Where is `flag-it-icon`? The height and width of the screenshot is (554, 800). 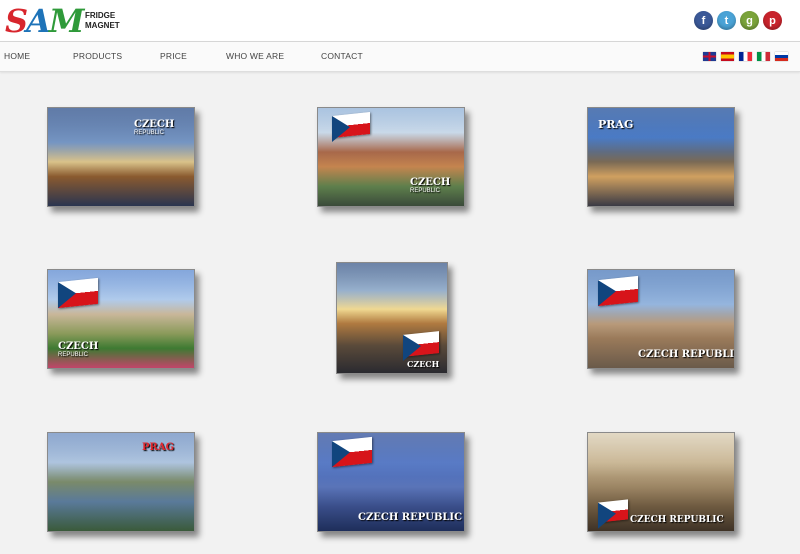 flag-it-icon is located at coordinates (763, 56).